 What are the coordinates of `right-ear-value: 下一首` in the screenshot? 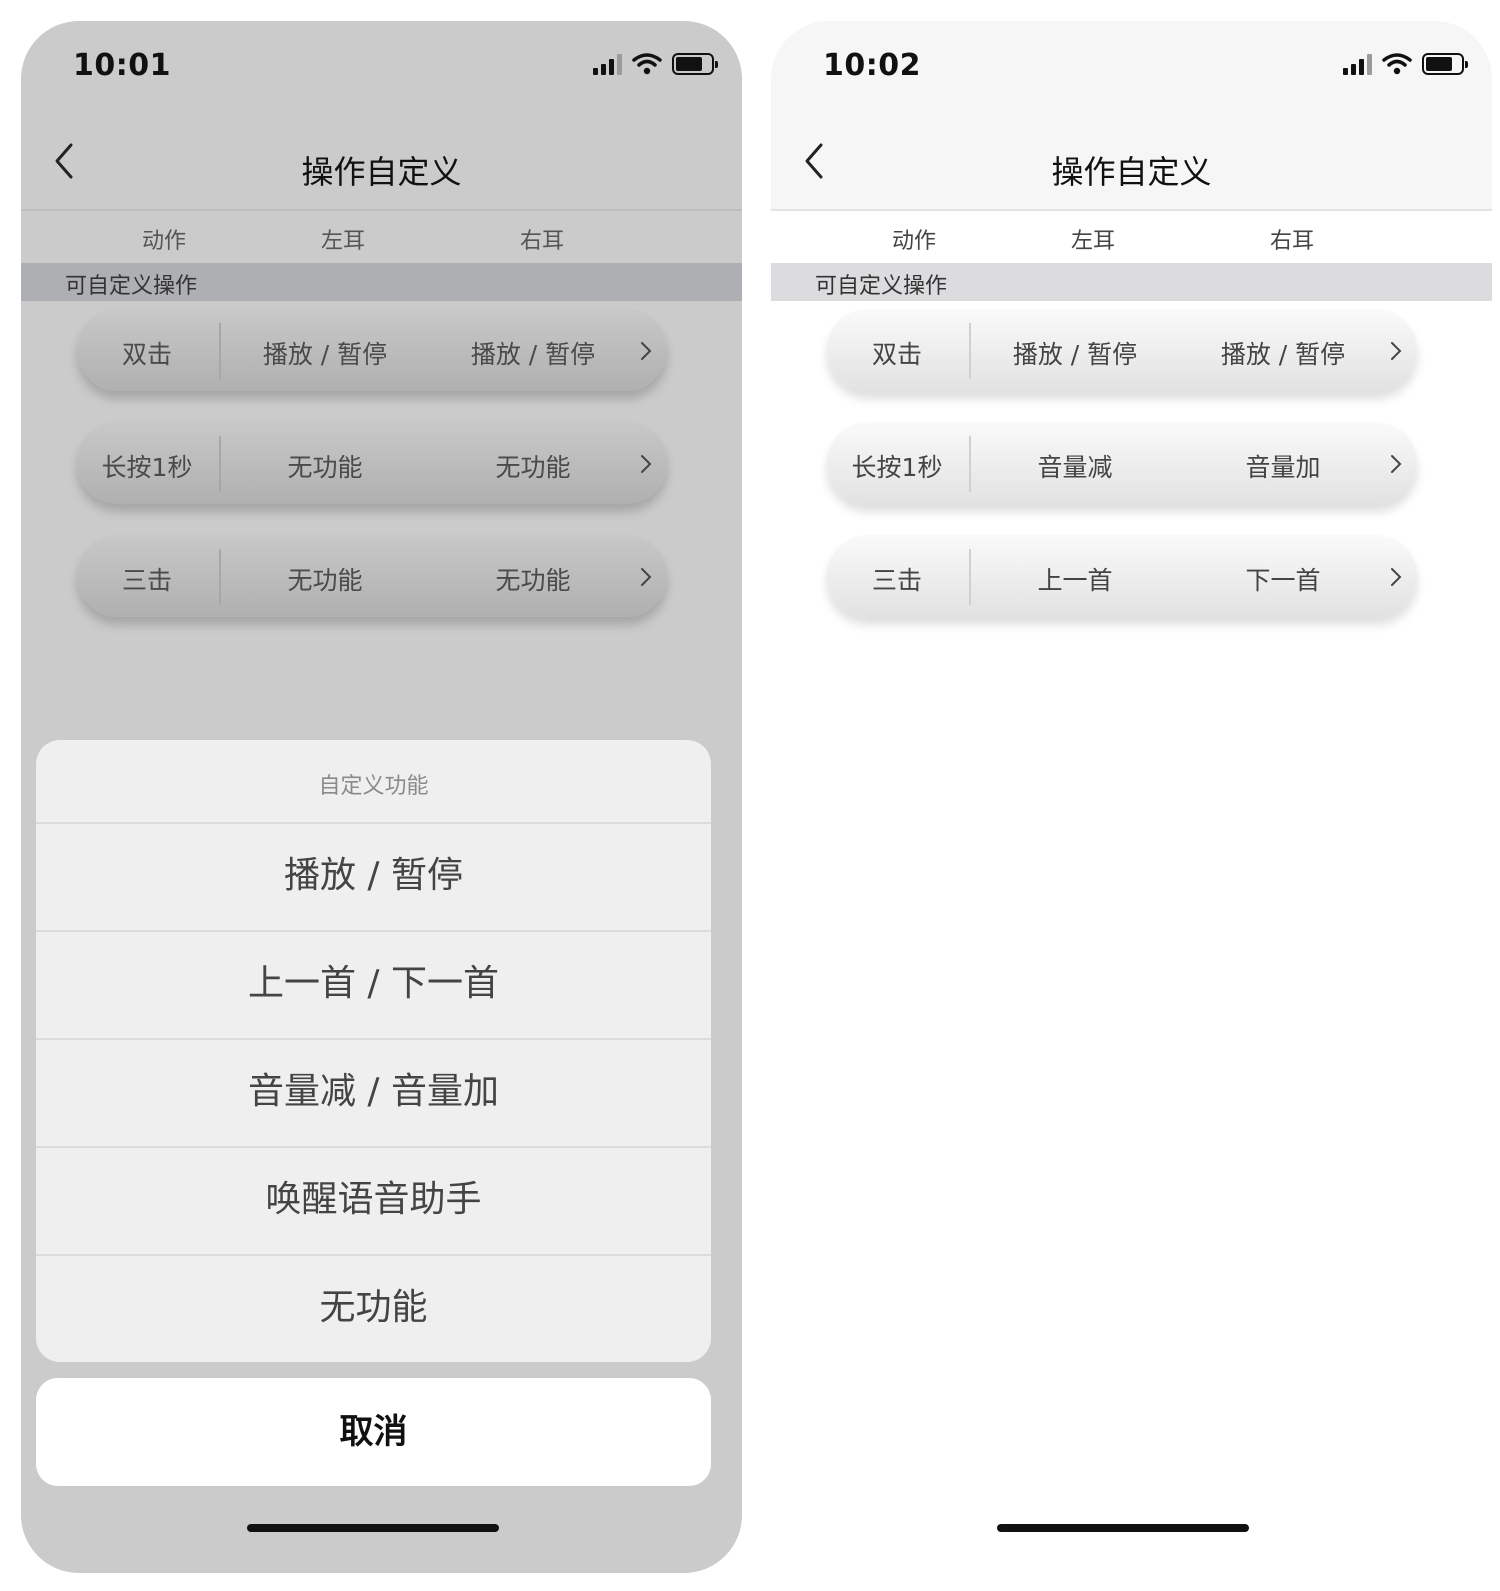 It's located at (1283, 580).